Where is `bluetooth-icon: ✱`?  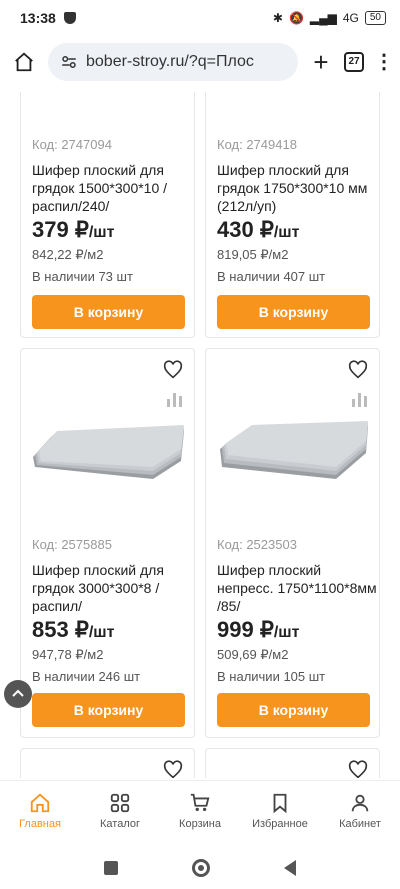
bluetooth-icon: ✱ is located at coordinates (277, 18).